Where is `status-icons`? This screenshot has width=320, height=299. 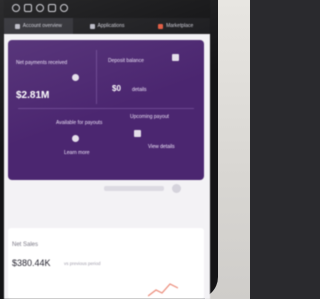 status-icons is located at coordinates (40, 8).